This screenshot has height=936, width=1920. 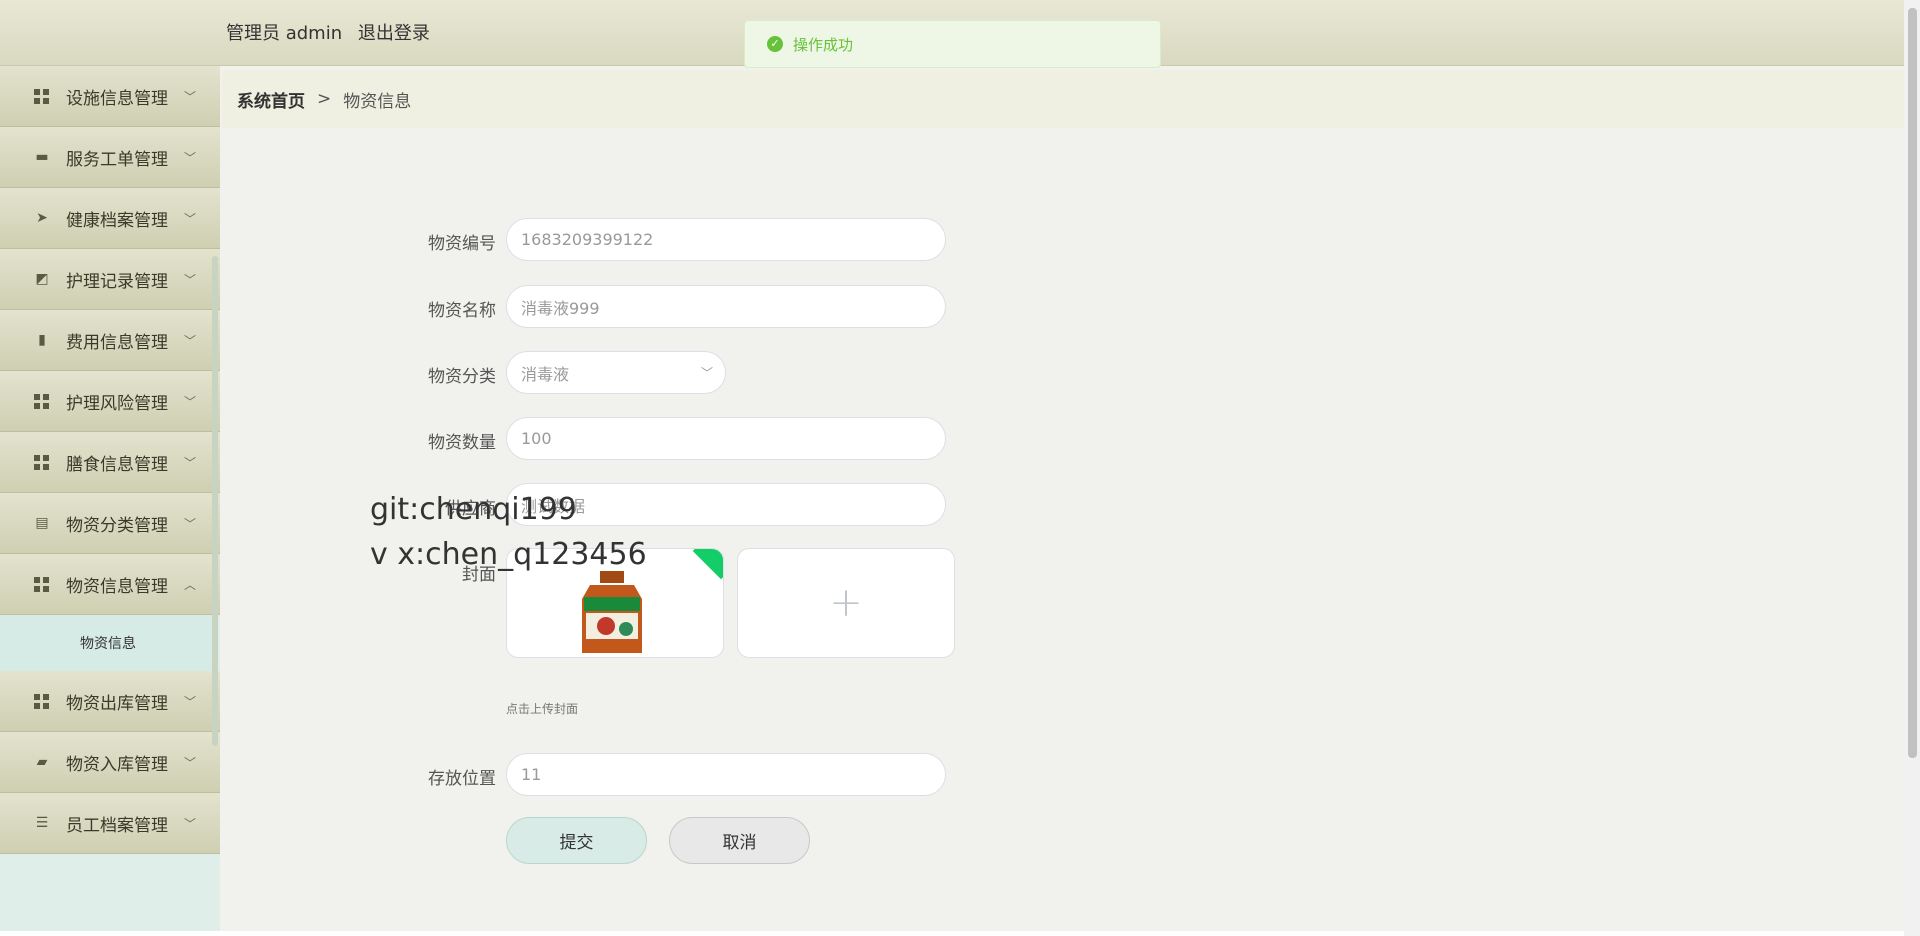 I want to click on sidebar-item-facility: 设施信息管理 ﹀, so click(x=110, y=96).